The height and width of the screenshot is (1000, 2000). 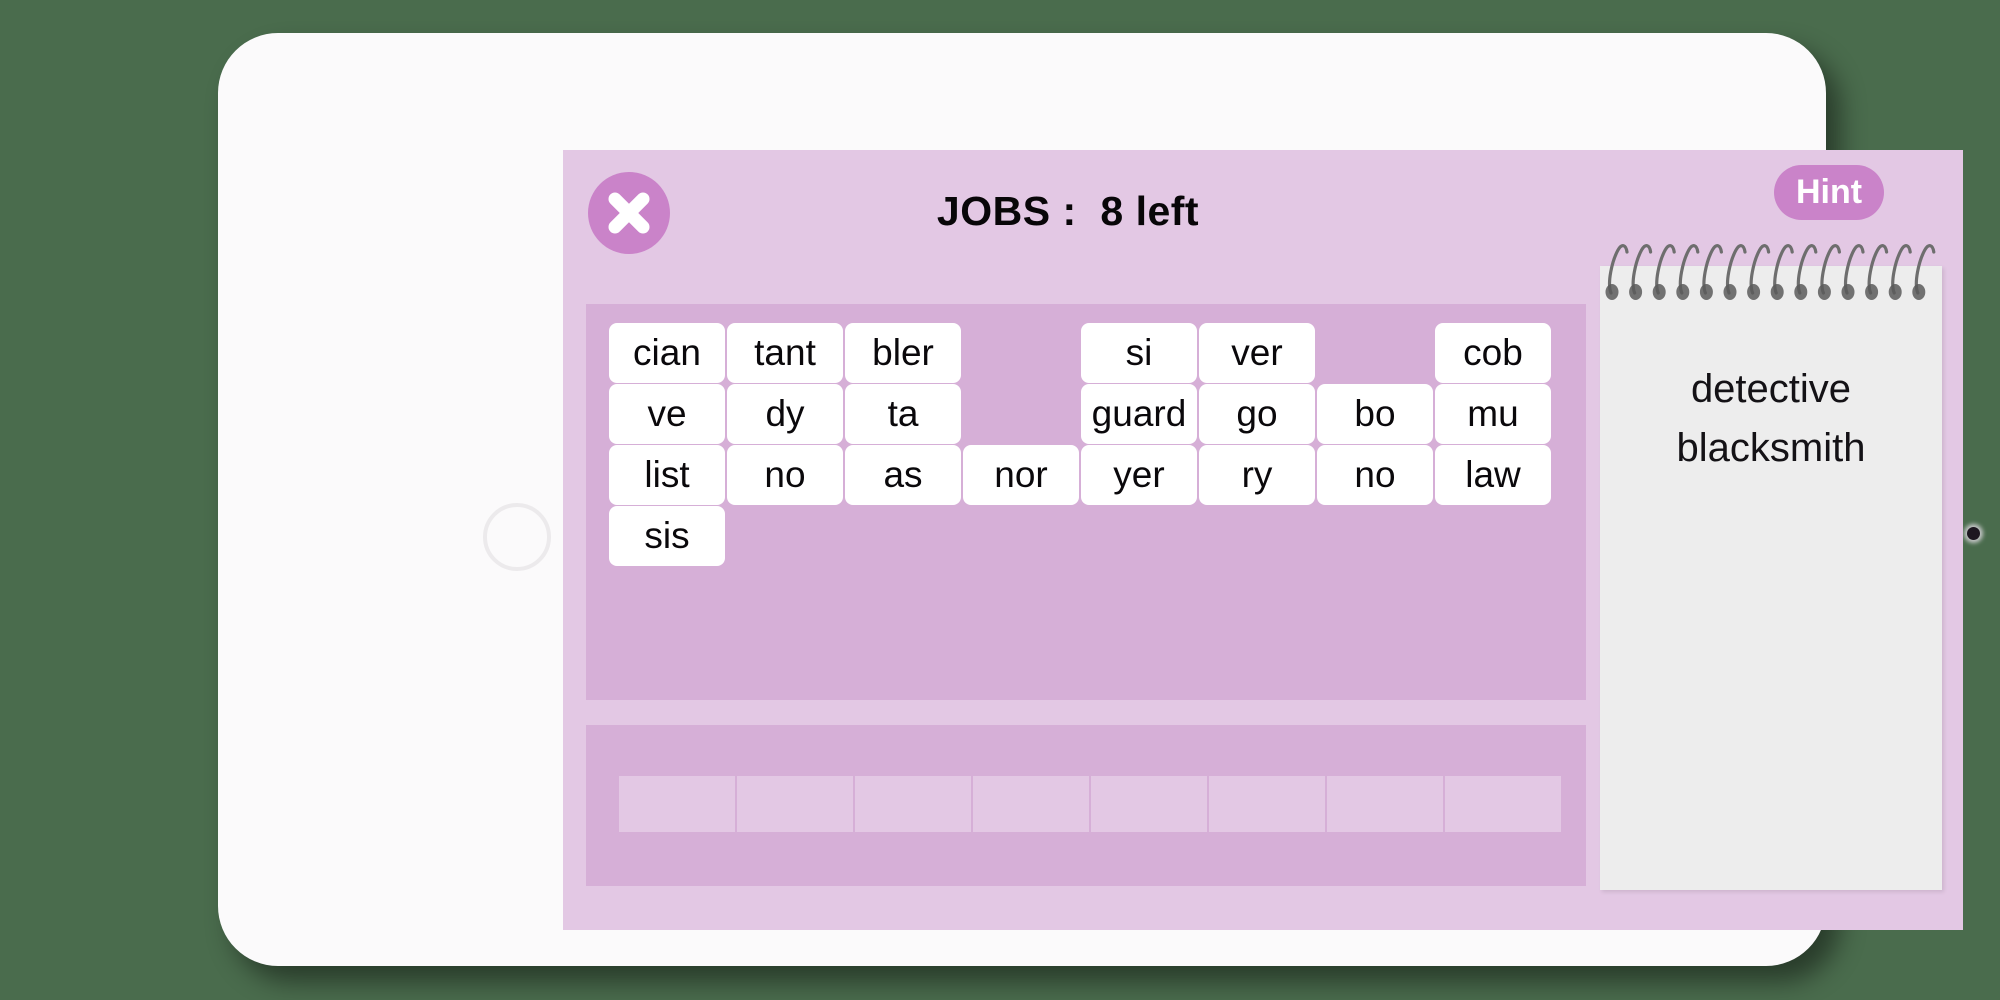 I want to click on word-tile: guard, so click(x=1139, y=414).